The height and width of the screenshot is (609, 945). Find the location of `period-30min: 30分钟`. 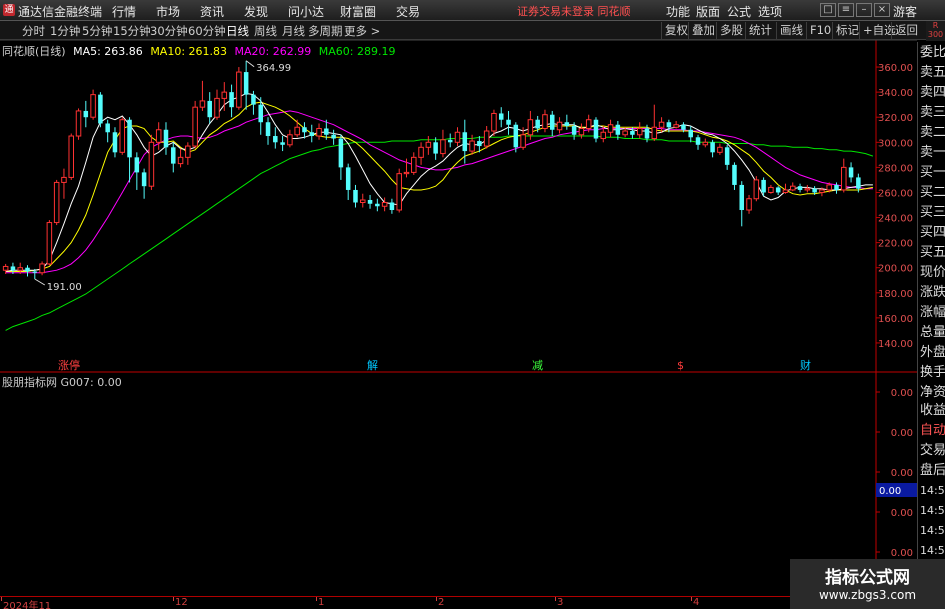

period-30min: 30分钟 is located at coordinates (169, 31).